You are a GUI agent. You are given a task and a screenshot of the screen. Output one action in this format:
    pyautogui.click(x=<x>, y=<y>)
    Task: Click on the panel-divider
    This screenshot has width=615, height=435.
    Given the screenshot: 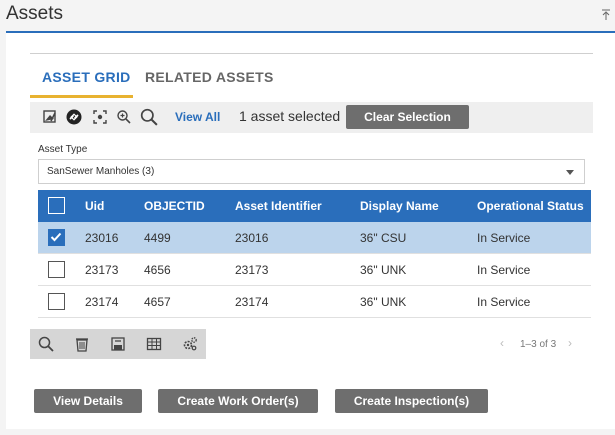 What is the action you would take?
    pyautogui.click(x=311, y=53)
    